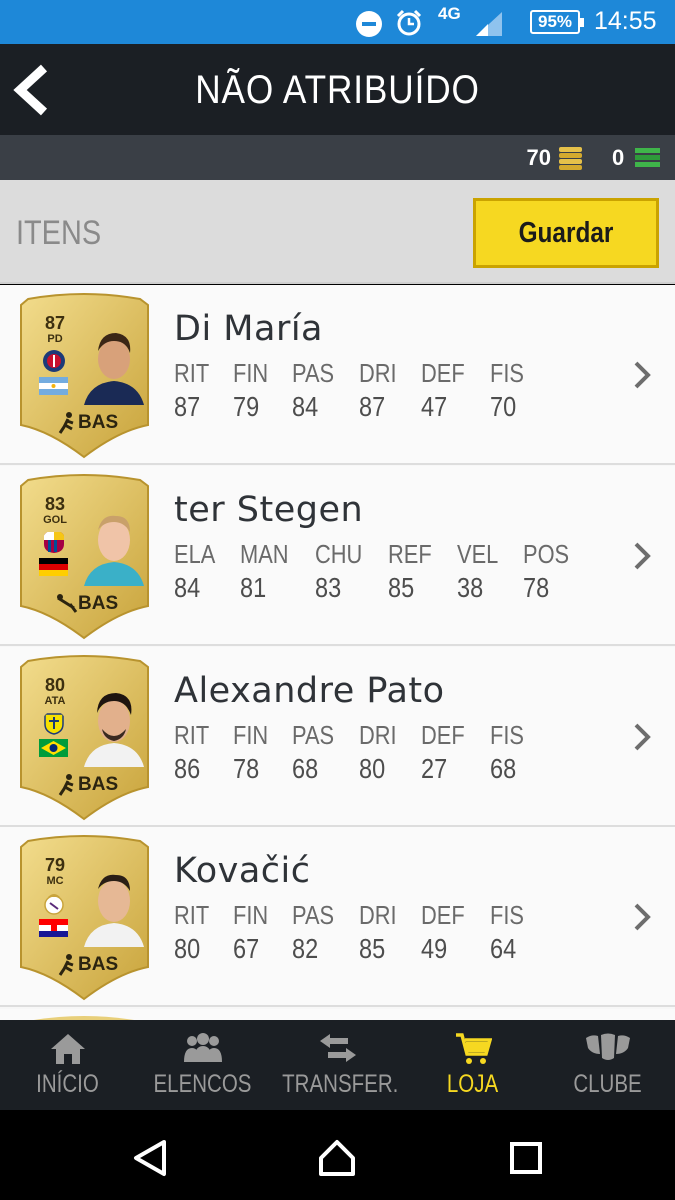 The width and height of the screenshot is (675, 1200). Describe the element at coordinates (242, 871) in the screenshot. I see `player-name: Kovačić` at that location.